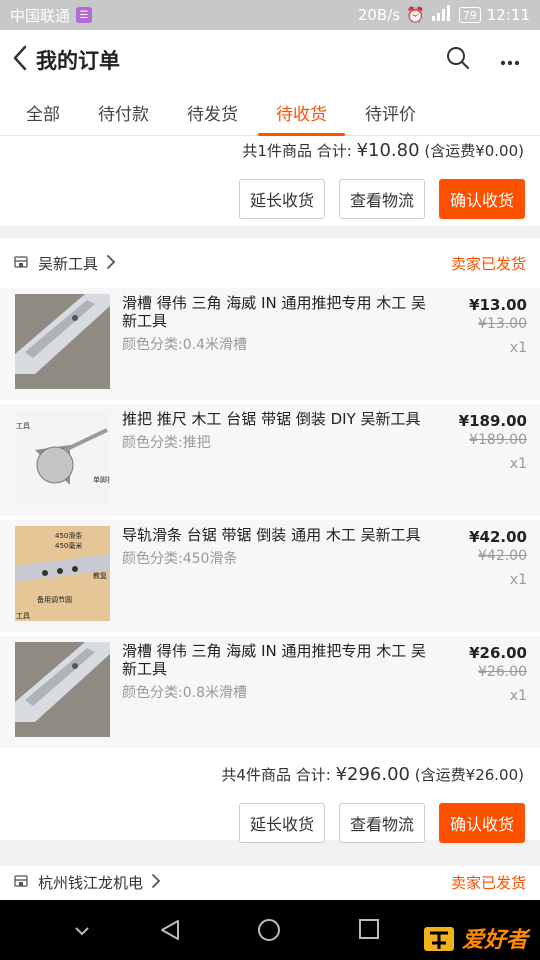 The height and width of the screenshot is (960, 540). Describe the element at coordinates (100, 575) in the screenshot. I see `thumb-label: 教复` at that location.